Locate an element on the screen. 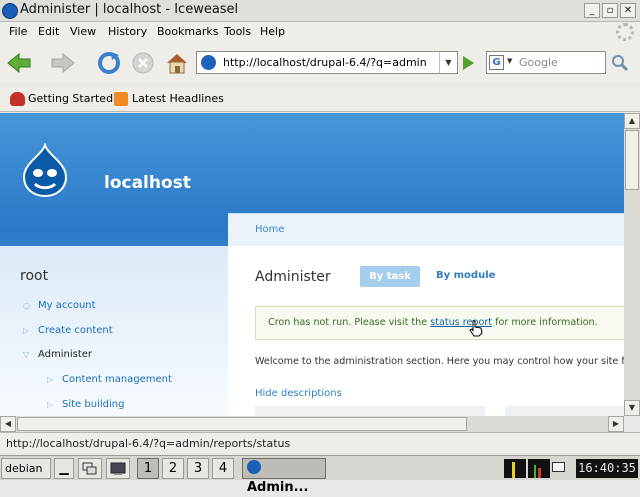 The height and width of the screenshot is (497, 640). hide-descriptions-link: Hide descriptions is located at coordinates (298, 393).